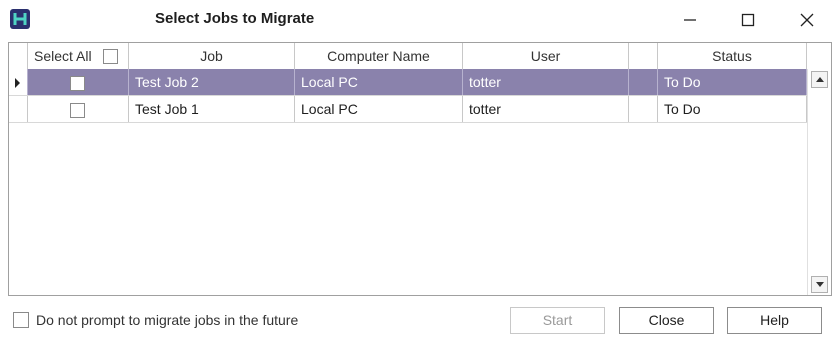  I want to click on select-all-checkbox, so click(111, 56).